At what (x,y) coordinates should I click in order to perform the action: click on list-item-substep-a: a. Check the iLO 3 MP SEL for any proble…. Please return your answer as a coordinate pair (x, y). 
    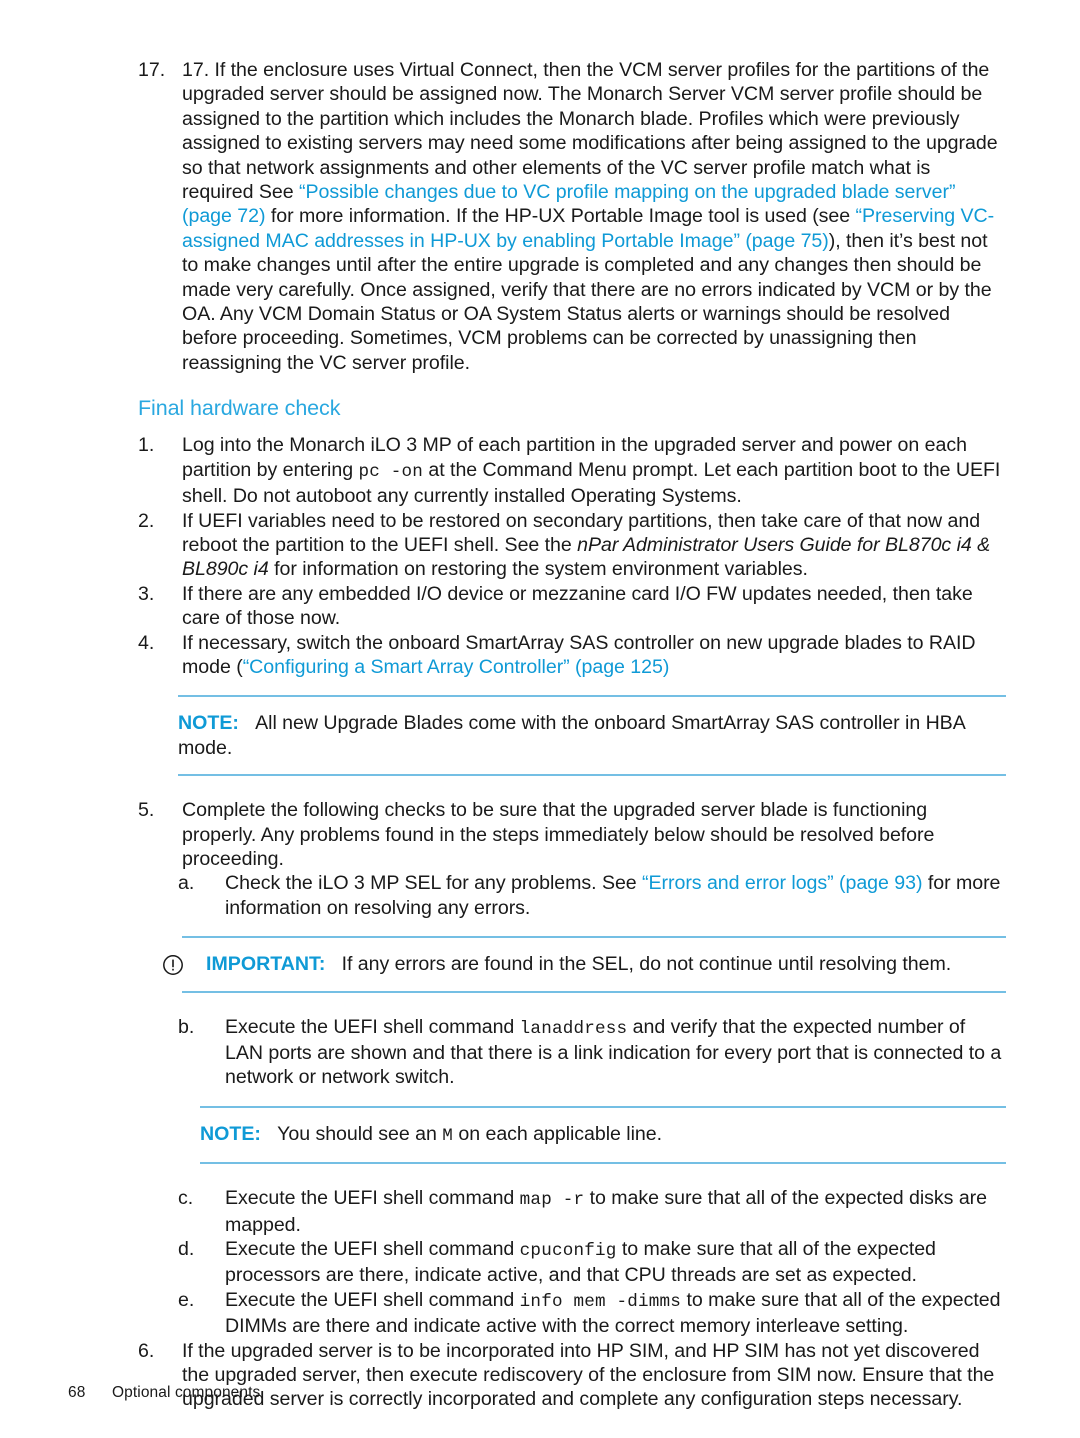
    Looking at the image, I should click on (572, 895).